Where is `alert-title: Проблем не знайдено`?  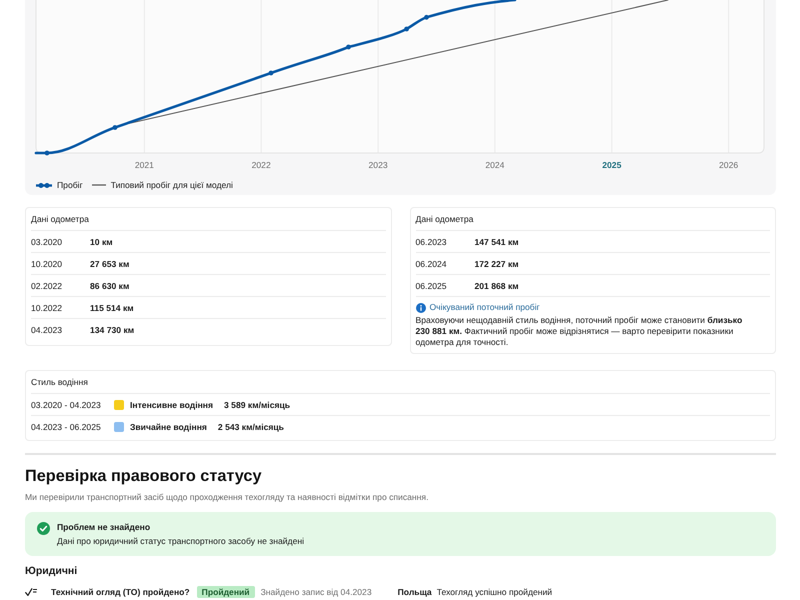
alert-title: Проблем не знайдено is located at coordinates (103, 527).